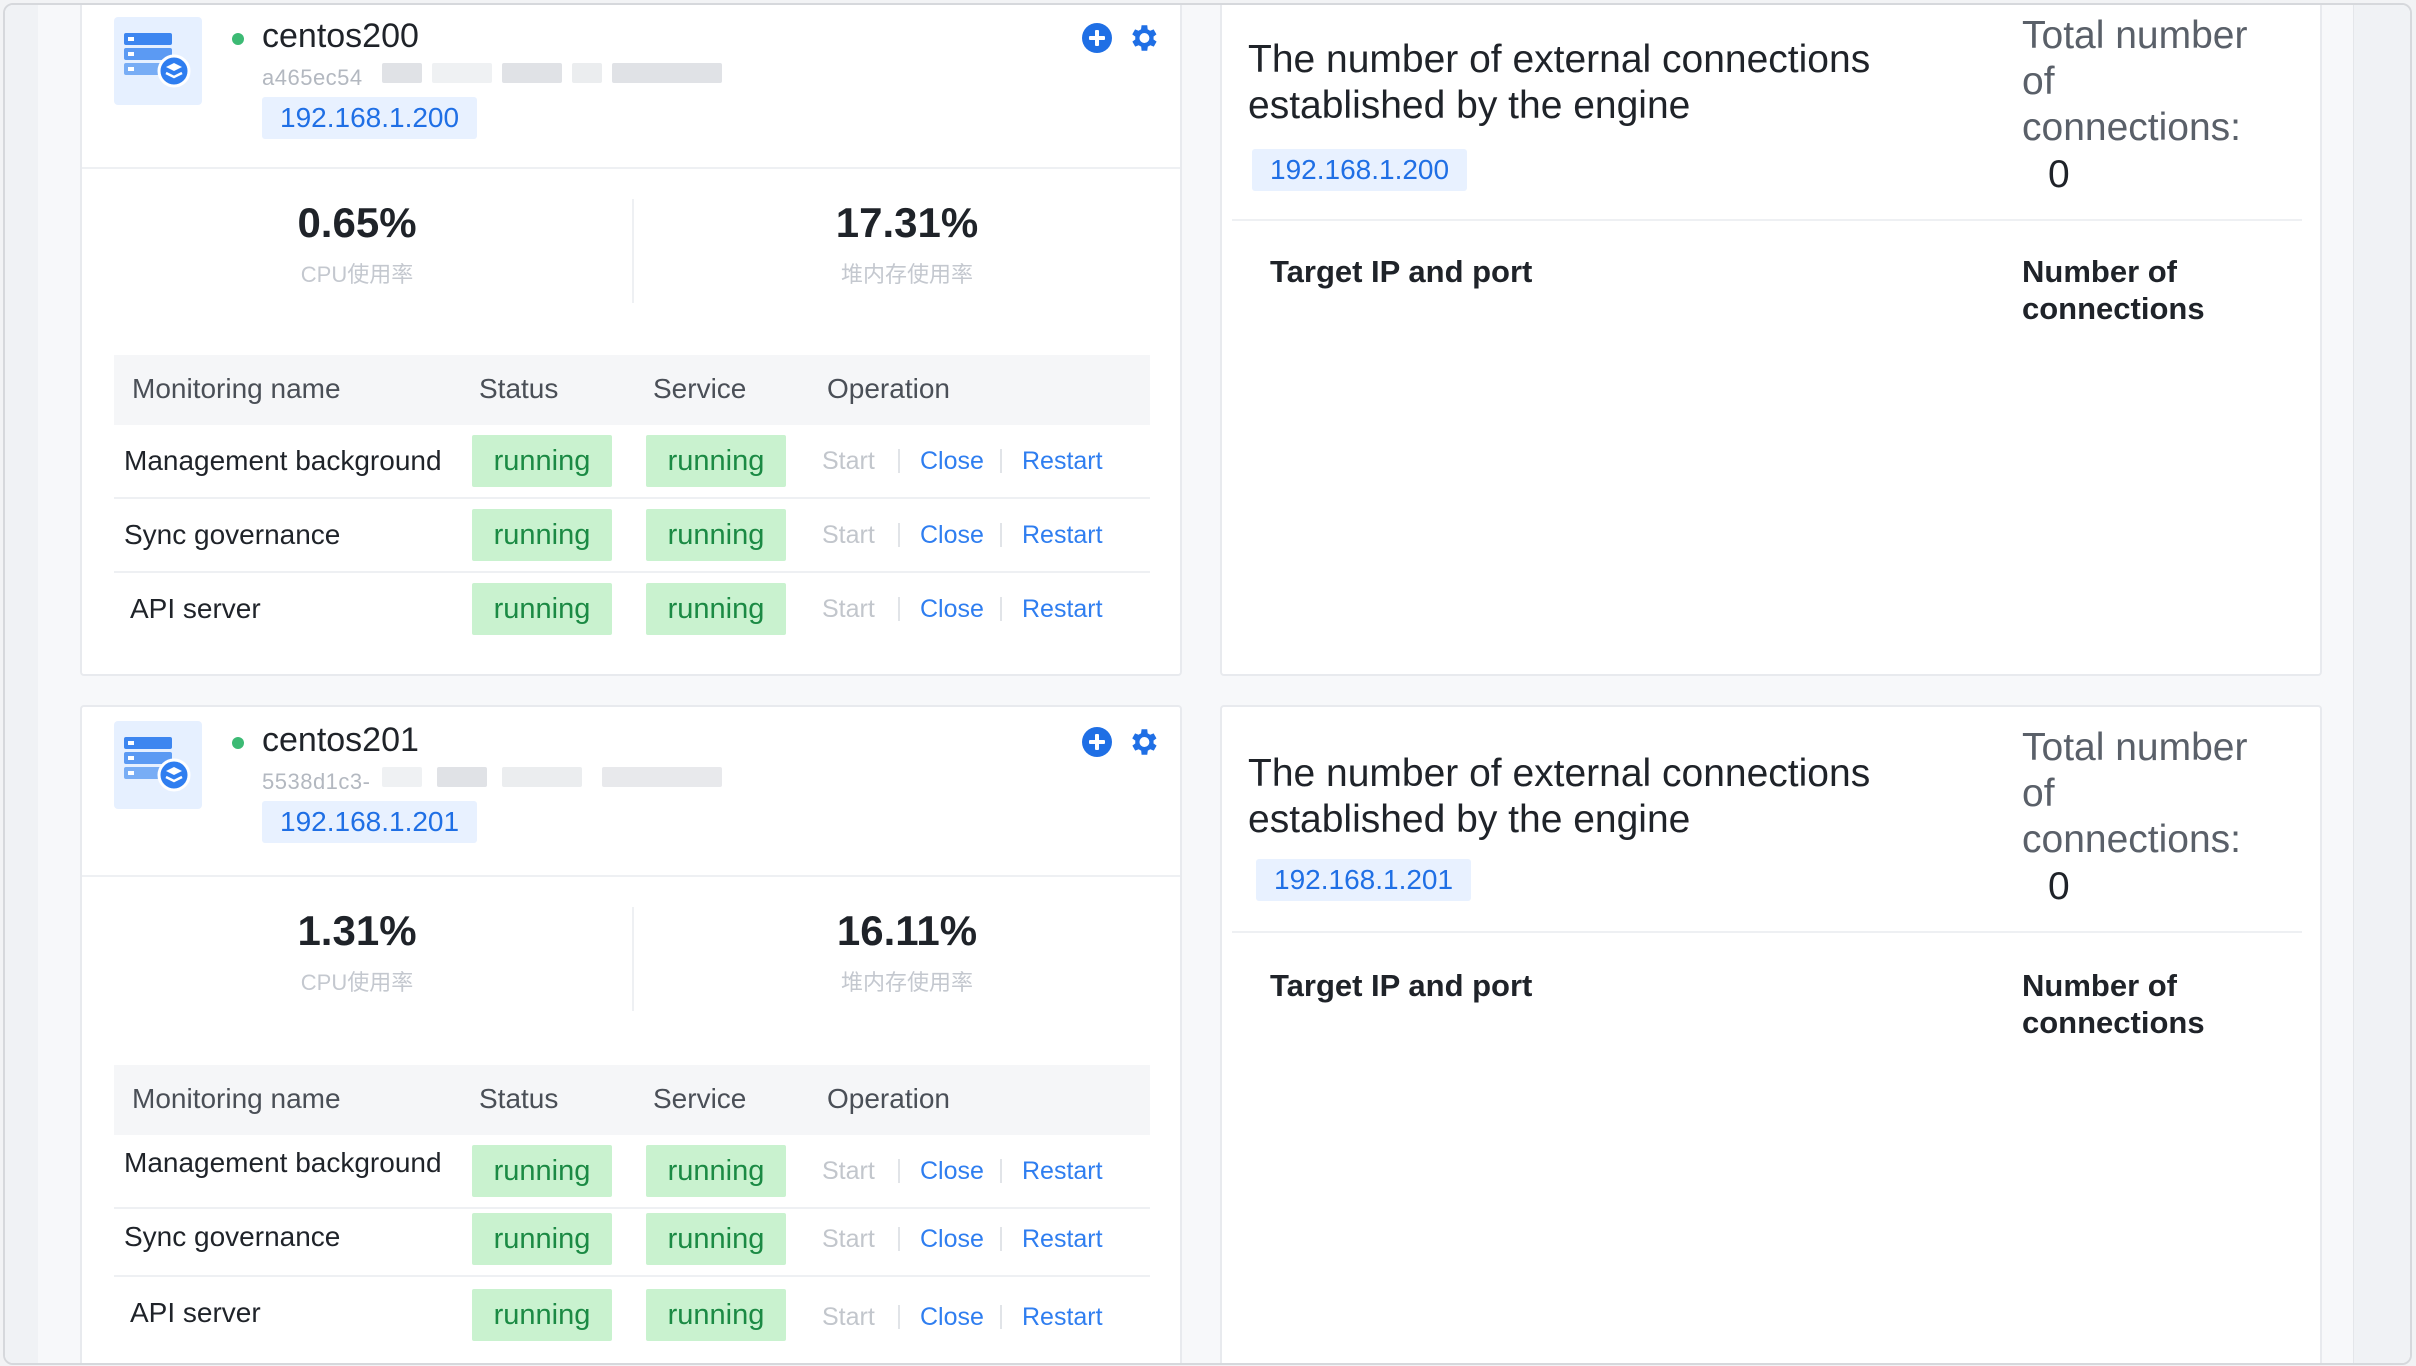 The width and height of the screenshot is (2416, 1366). What do you see at coordinates (236, 1098) in the screenshot?
I see `column-header: Monitoring name` at bounding box center [236, 1098].